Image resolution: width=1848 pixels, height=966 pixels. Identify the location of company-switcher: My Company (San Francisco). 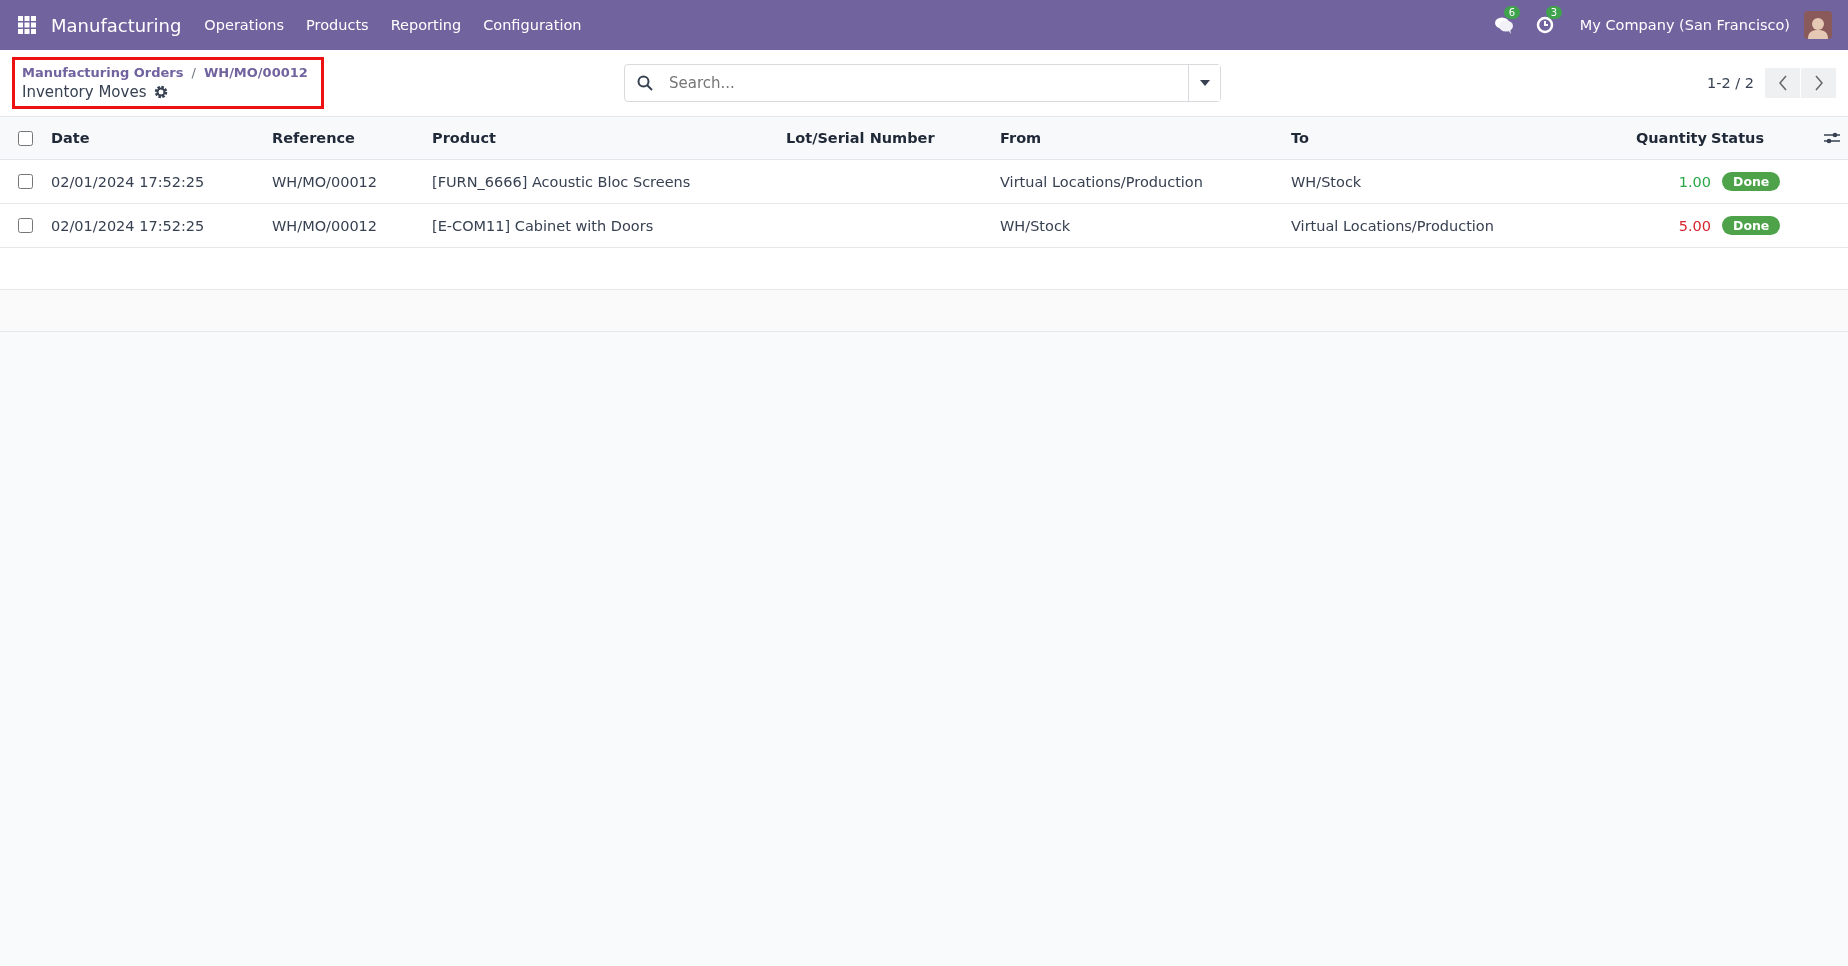
(1684, 25).